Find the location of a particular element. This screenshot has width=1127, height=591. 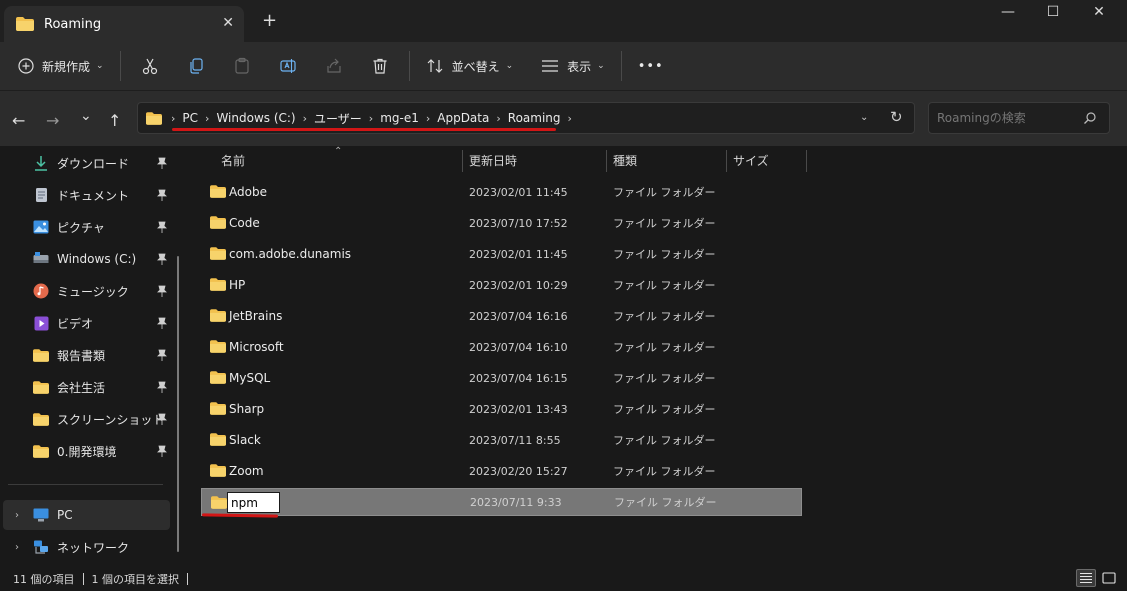

file-row-npm-renaming: 2023/07/11 9:33 ファイル フォルダー is located at coordinates (501, 502).